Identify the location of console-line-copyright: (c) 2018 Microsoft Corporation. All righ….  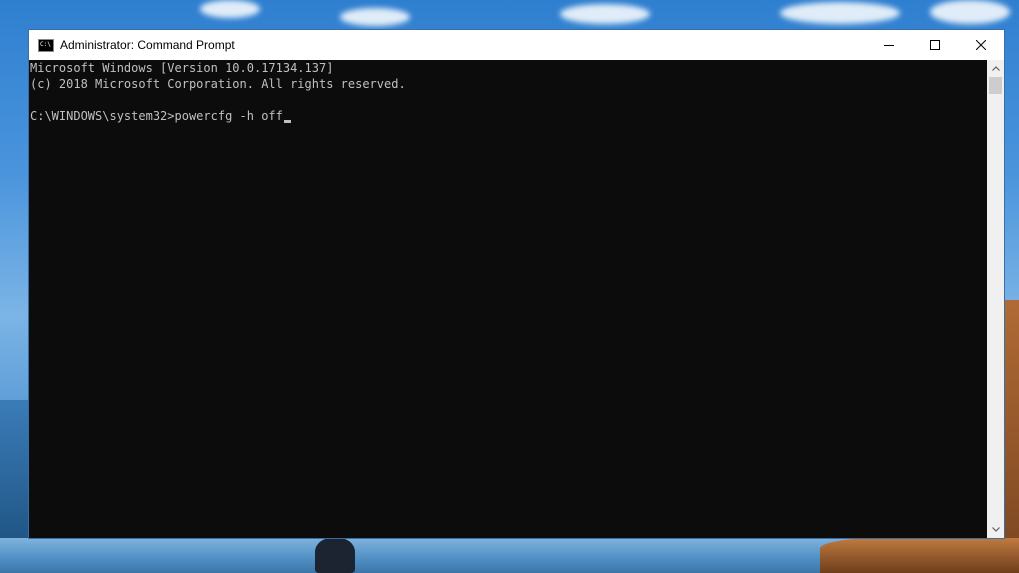
(218, 84).